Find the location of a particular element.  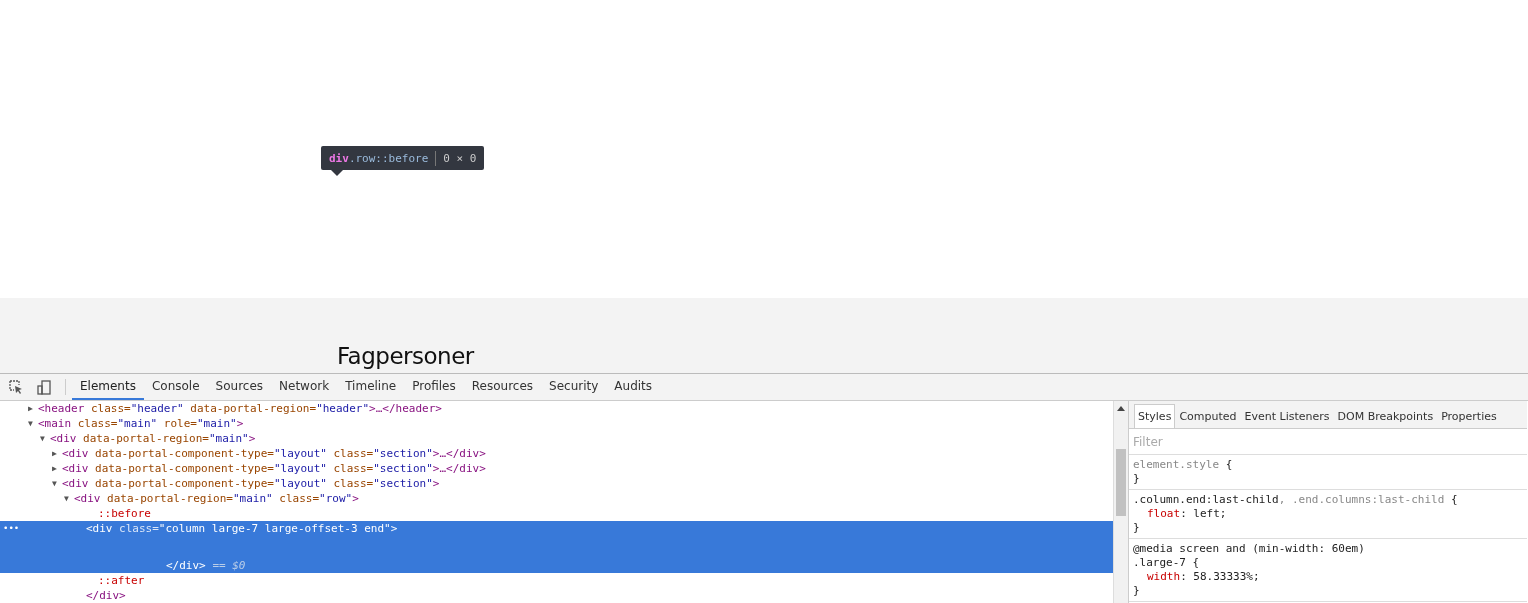

panel-tab: Security is located at coordinates (574, 387).